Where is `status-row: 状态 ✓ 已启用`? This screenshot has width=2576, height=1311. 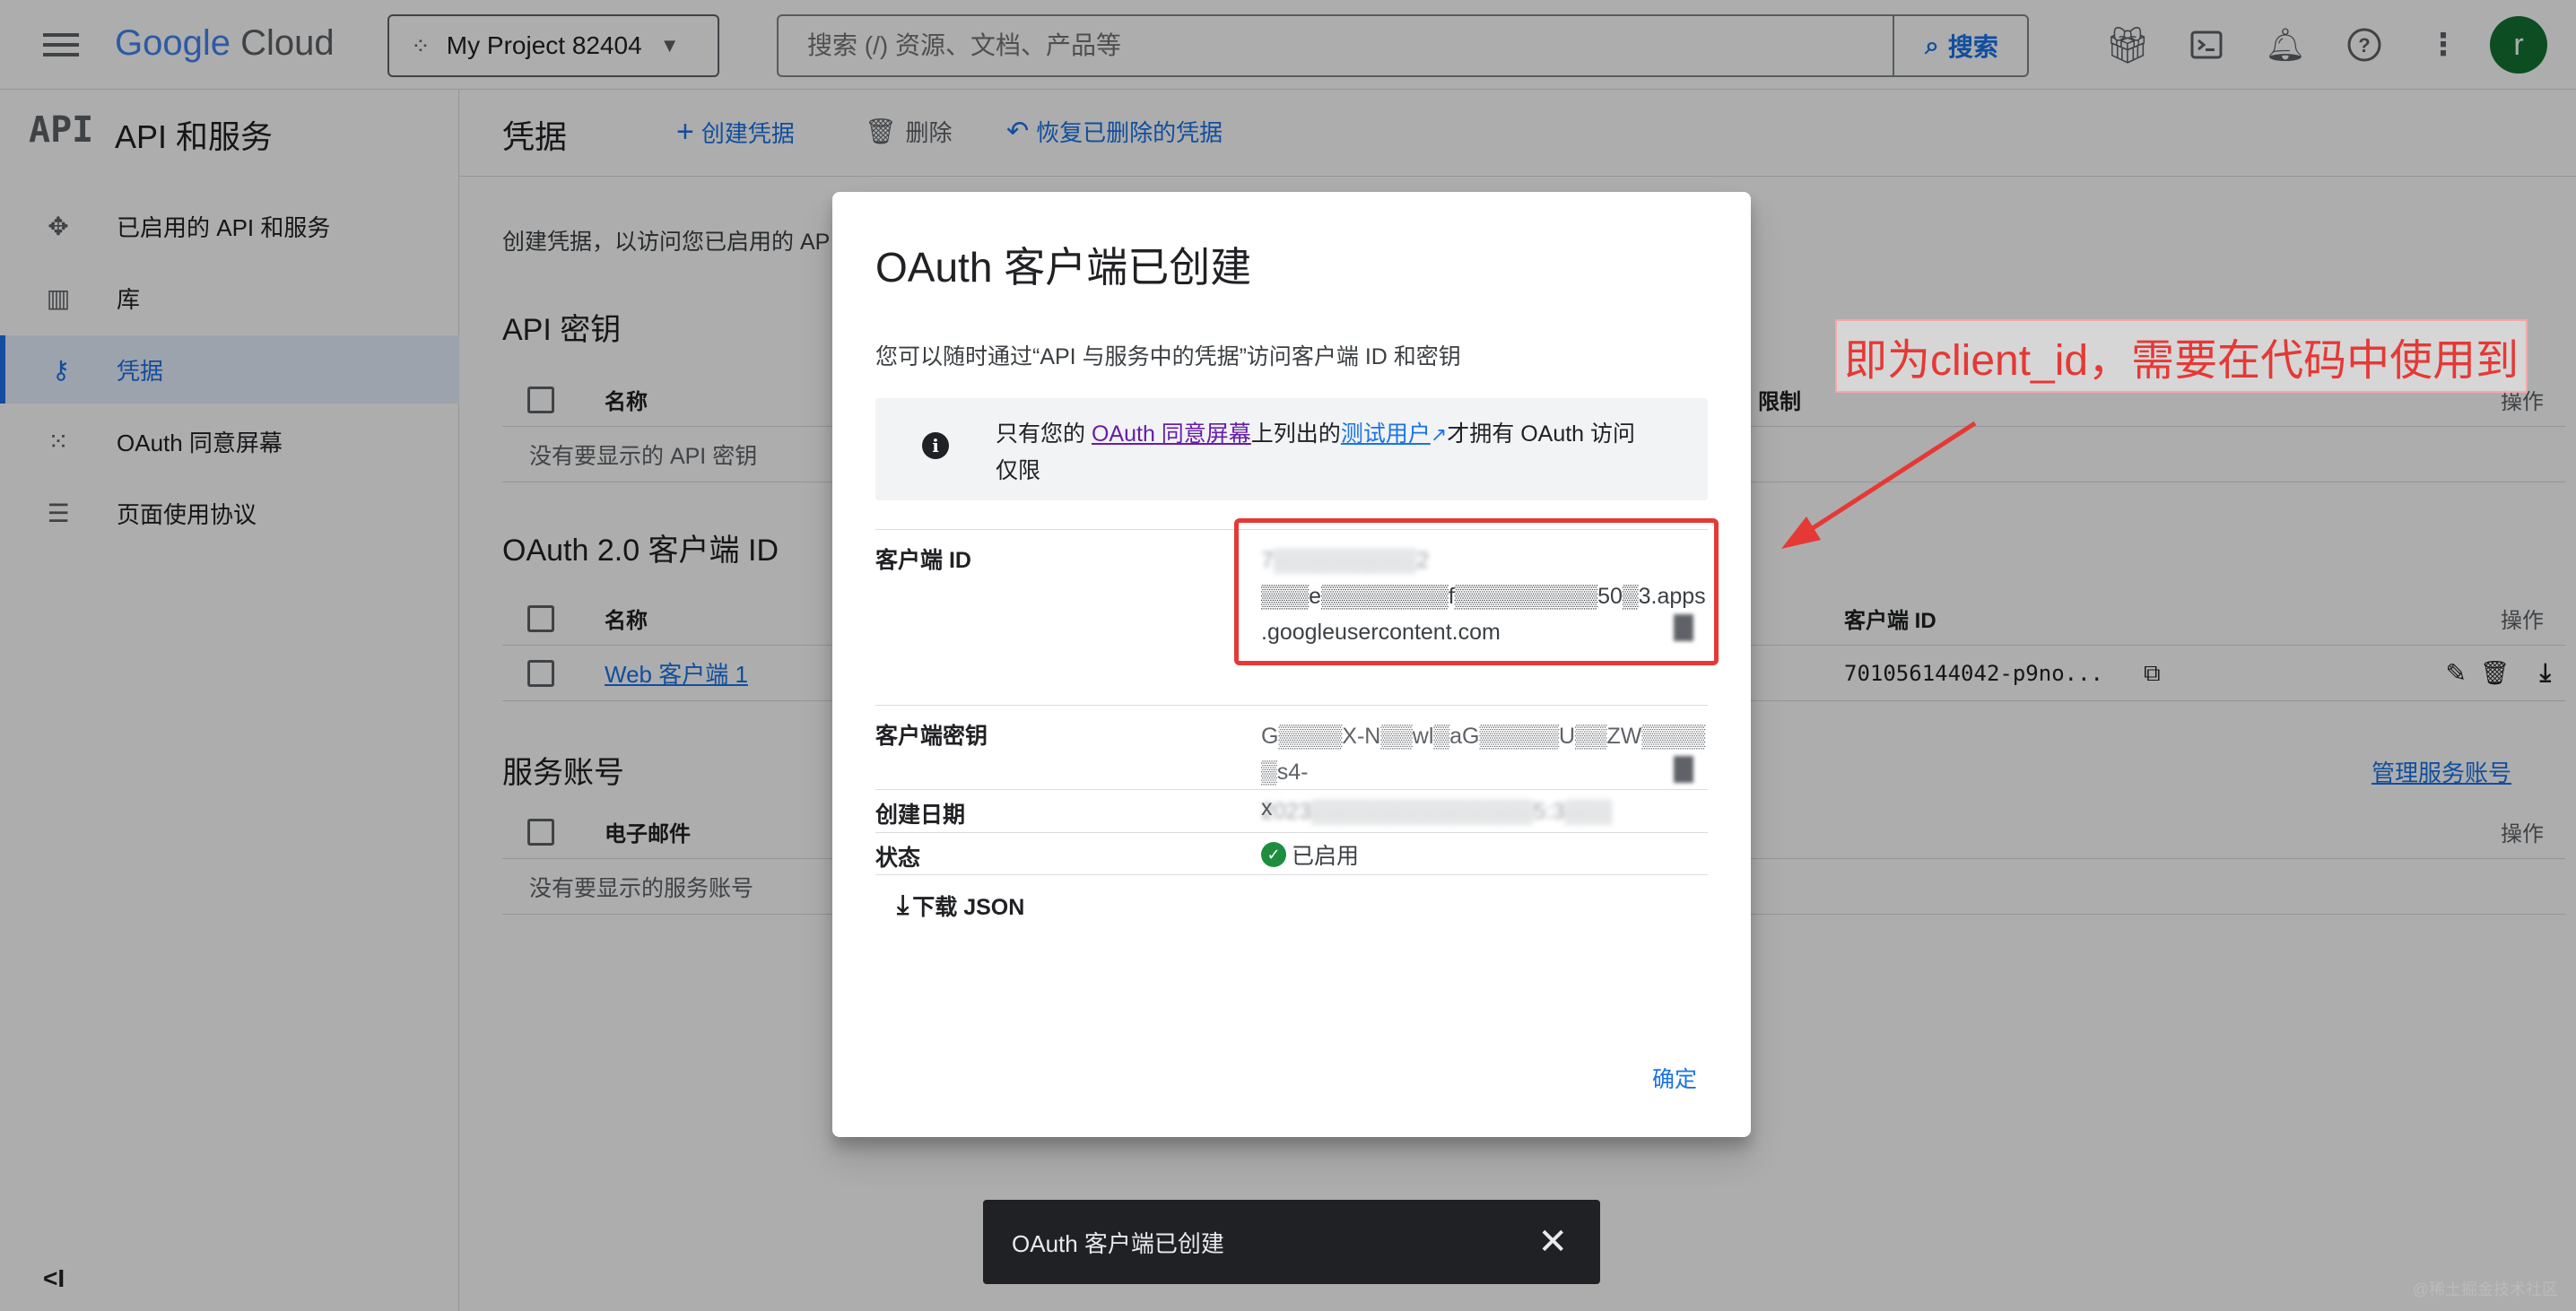
status-row: 状态 ✓ 已启用 is located at coordinates (1291, 853).